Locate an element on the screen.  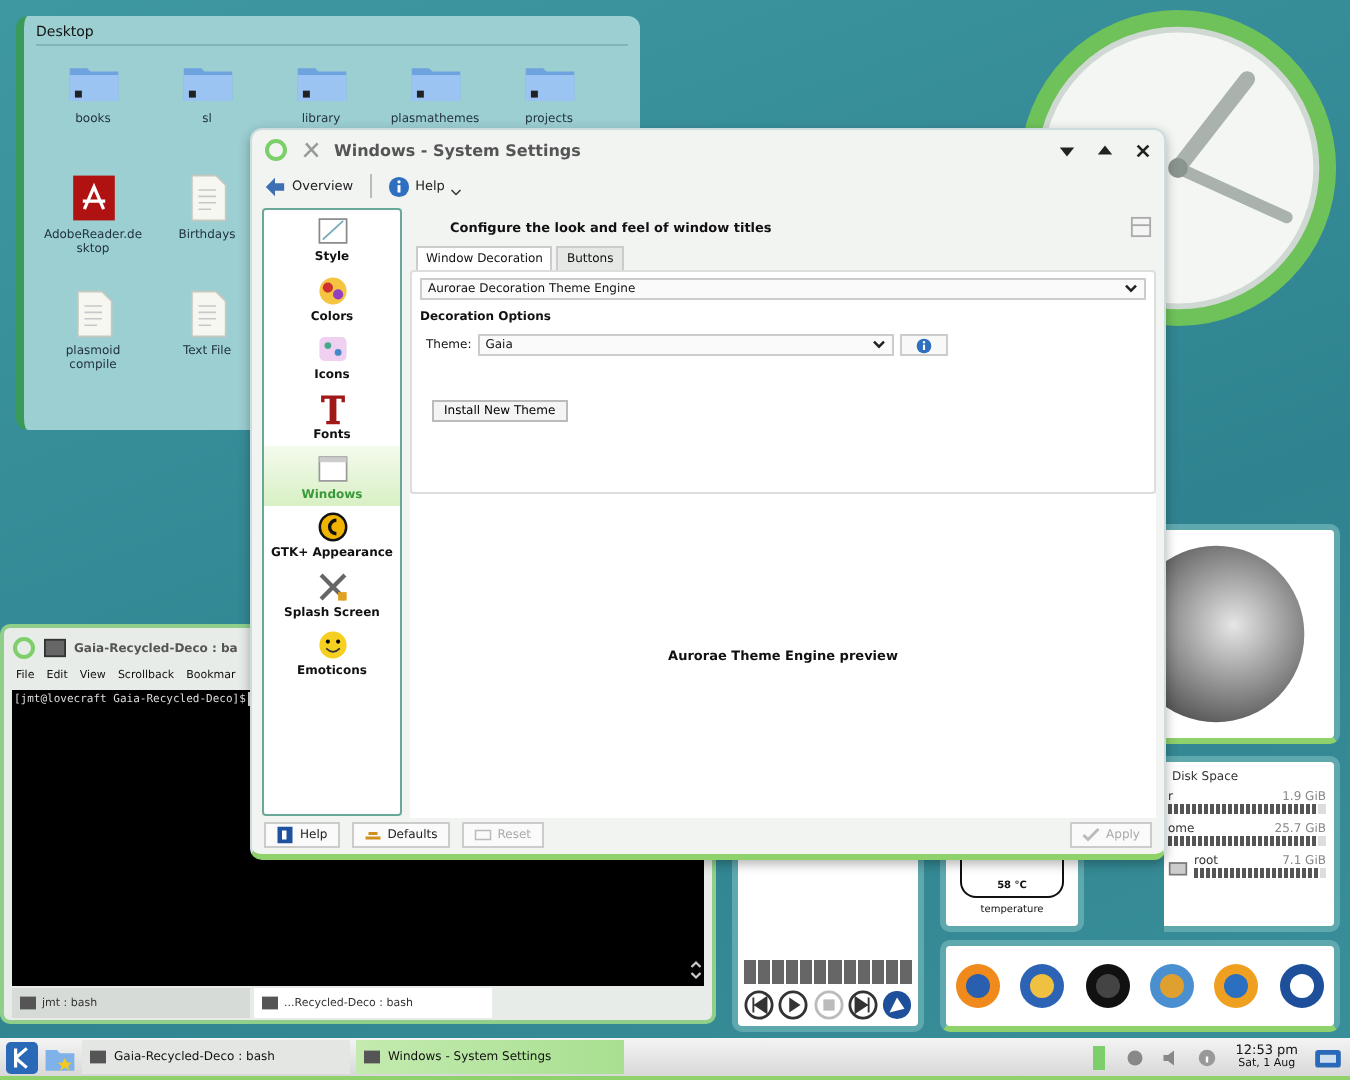
window-icon is located at coordinates (1141, 227).